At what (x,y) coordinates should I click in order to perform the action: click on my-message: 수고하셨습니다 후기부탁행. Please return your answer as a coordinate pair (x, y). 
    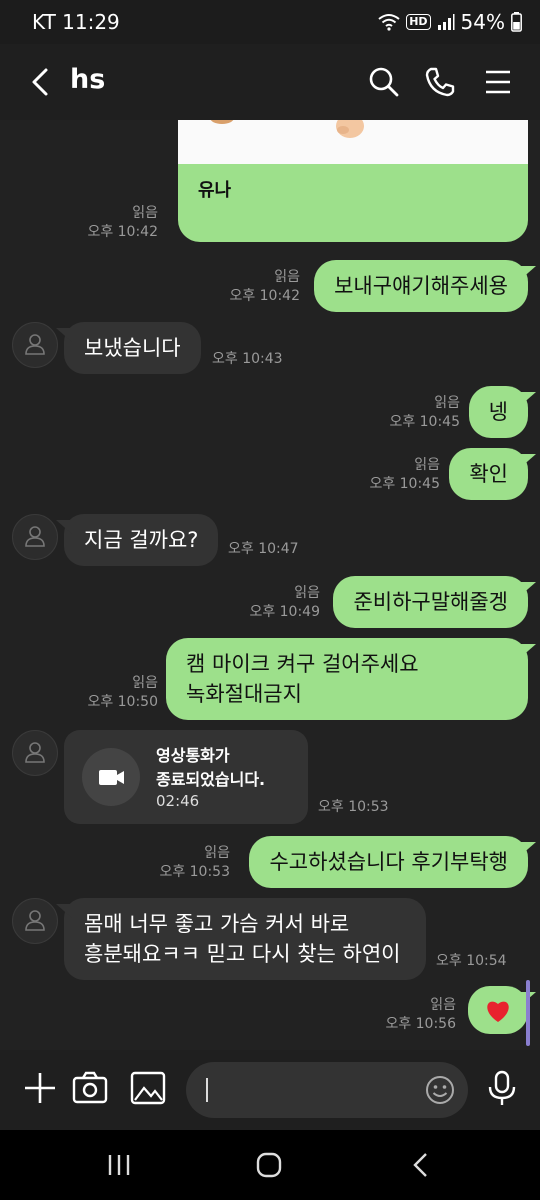
    Looking at the image, I should click on (392, 862).